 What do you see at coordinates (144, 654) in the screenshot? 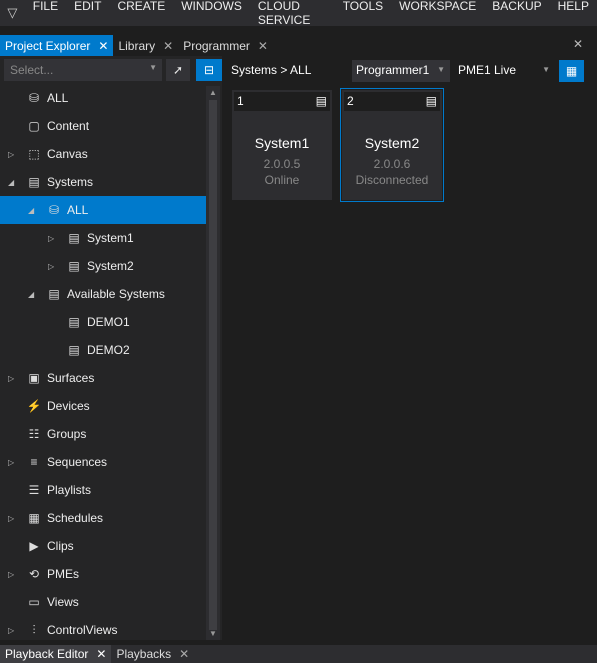
I see `tab-label: Playbacks` at bounding box center [144, 654].